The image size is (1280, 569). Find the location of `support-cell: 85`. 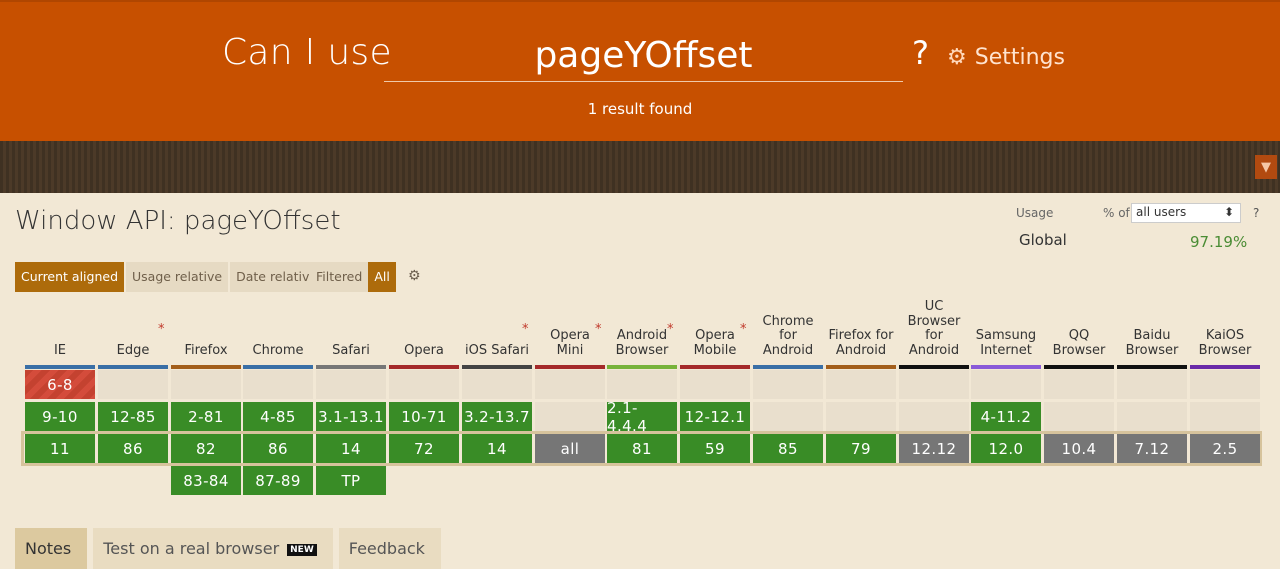

support-cell: 85 is located at coordinates (788, 448).